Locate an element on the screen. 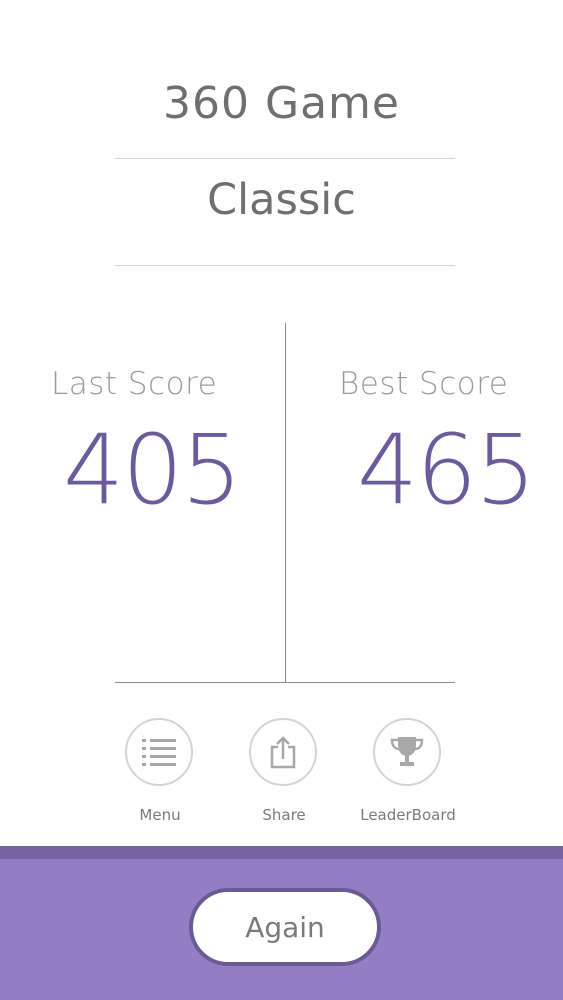 This screenshot has width=563, height=1000. again-button-label: Again is located at coordinates (285, 927).